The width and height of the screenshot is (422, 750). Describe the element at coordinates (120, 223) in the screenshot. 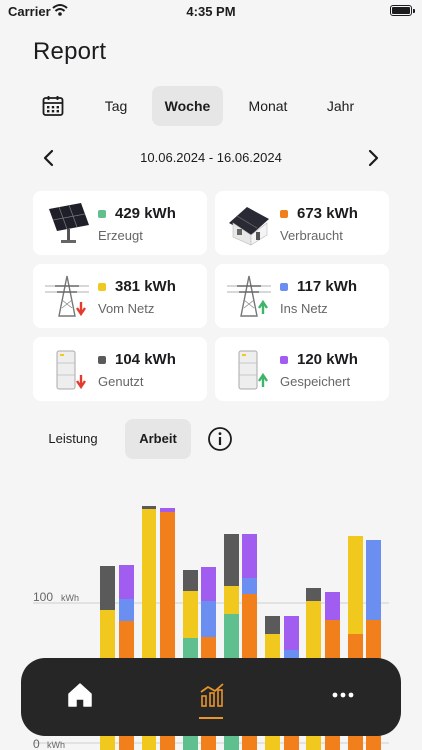

I see `card-produced: 429 kWh Erzeugt` at that location.